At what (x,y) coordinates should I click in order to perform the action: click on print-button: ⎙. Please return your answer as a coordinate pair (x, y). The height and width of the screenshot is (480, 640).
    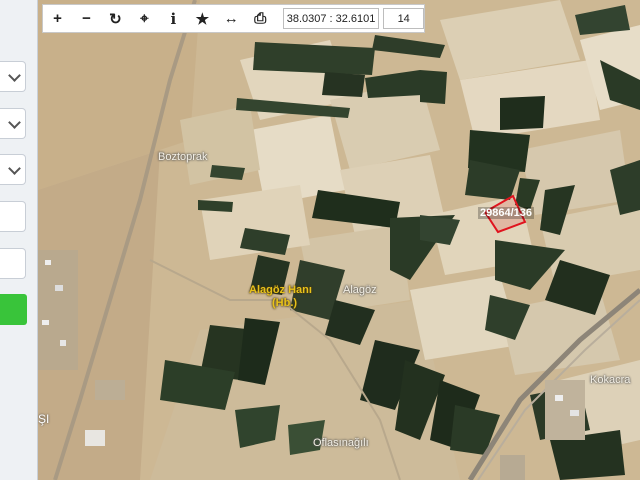
    Looking at the image, I should click on (260, 18).